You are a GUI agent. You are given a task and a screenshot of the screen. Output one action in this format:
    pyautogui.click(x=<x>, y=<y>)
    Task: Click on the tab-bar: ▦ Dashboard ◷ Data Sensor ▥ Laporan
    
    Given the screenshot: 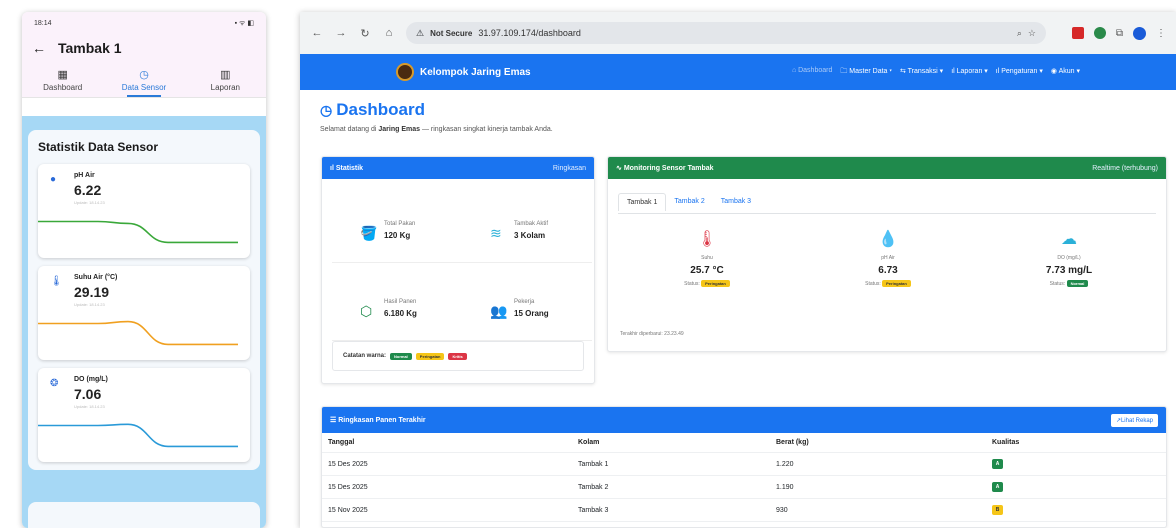 What is the action you would take?
    pyautogui.click(x=144, y=80)
    